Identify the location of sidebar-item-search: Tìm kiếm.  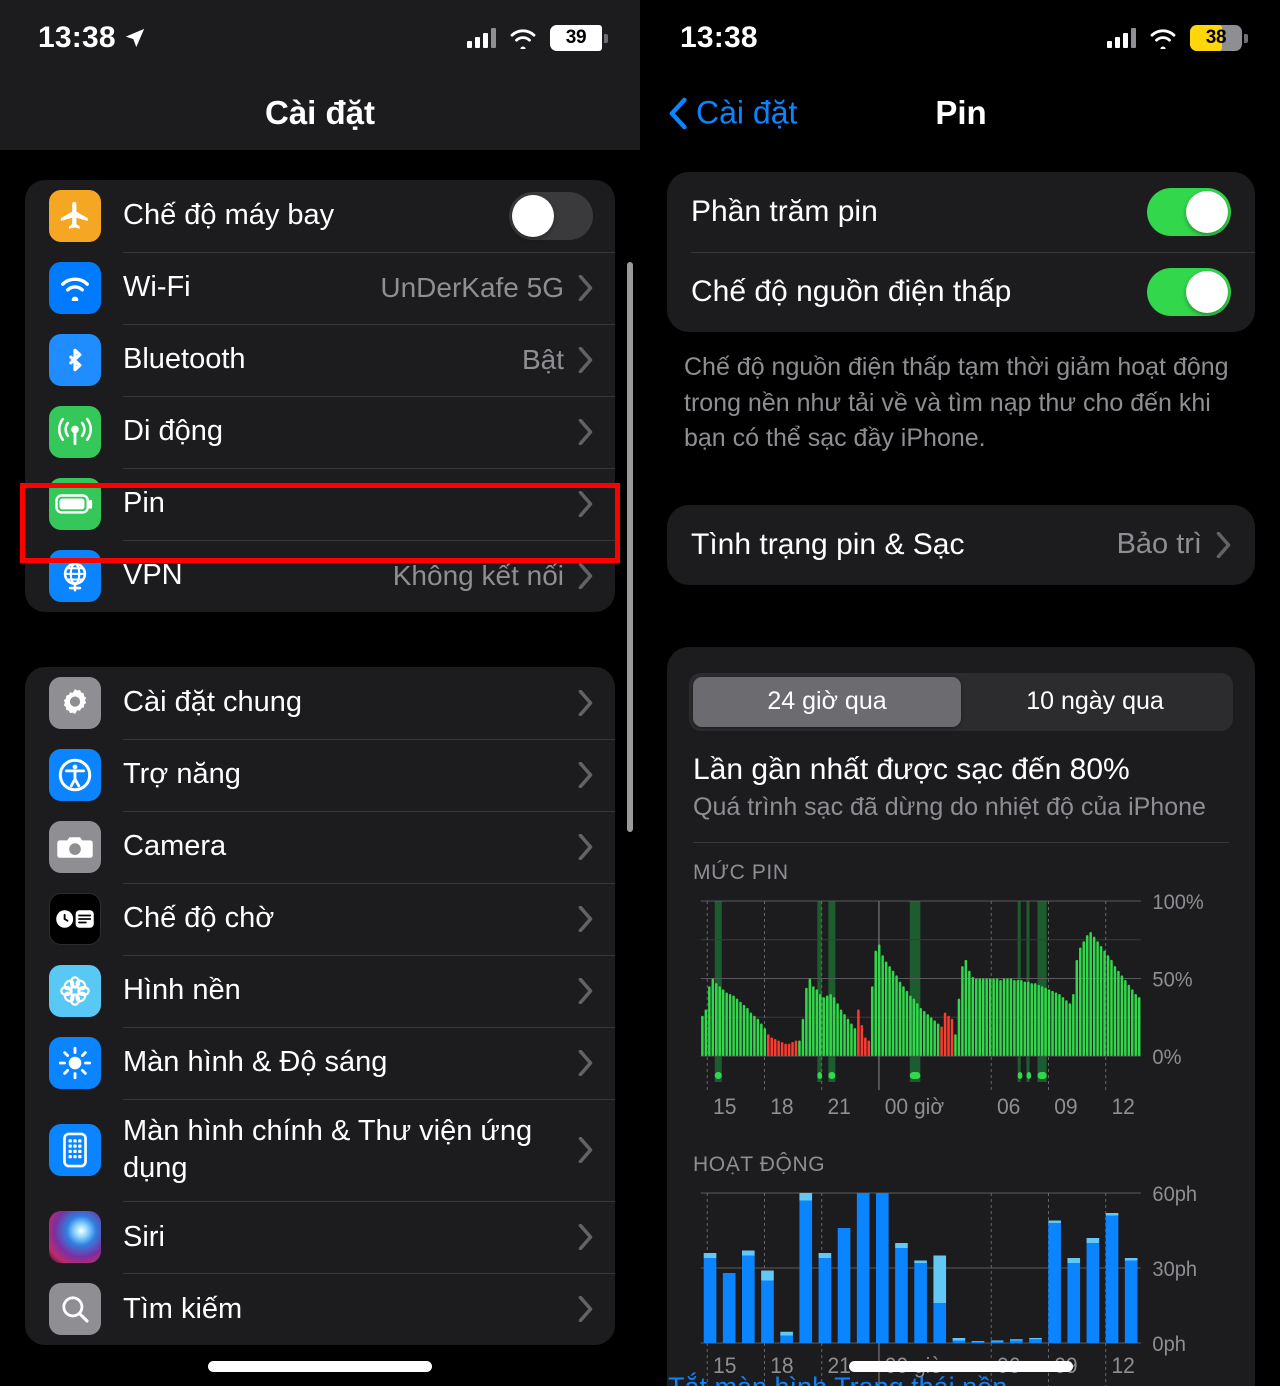
(320, 1309).